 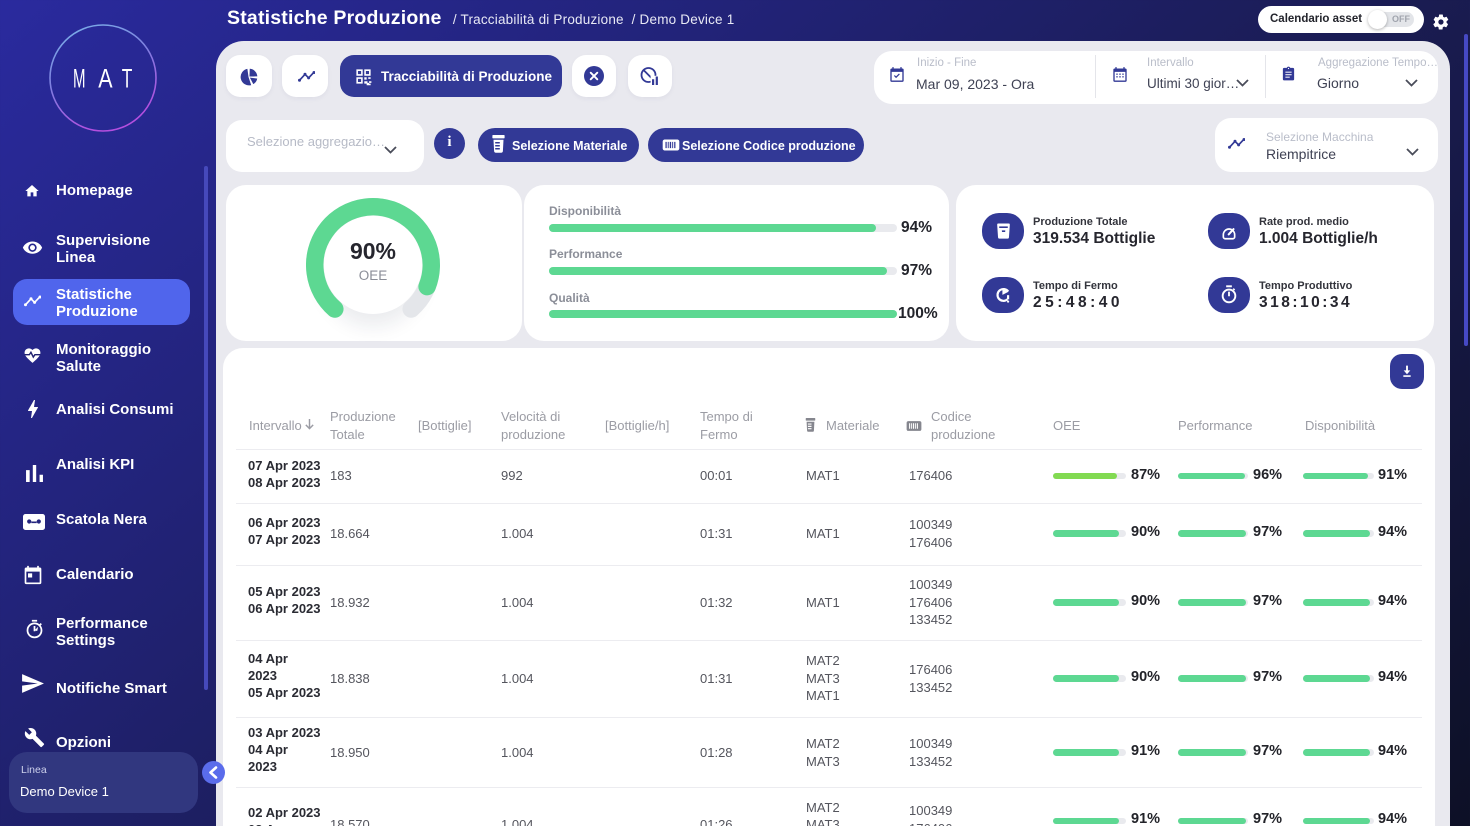 What do you see at coordinates (105, 79) in the screenshot?
I see `svg-text: A` at bounding box center [105, 79].